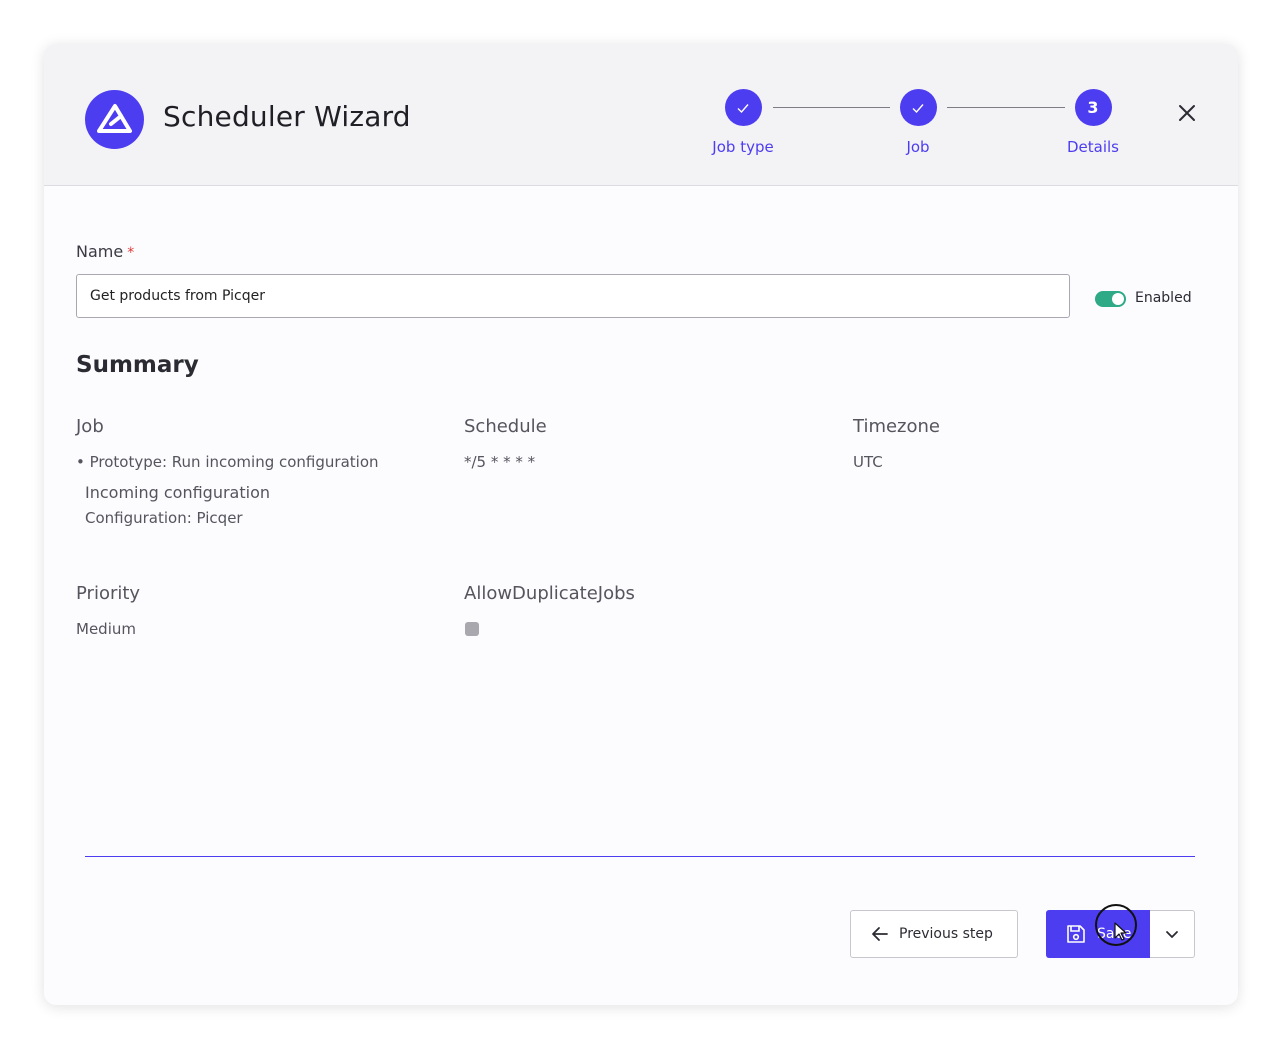  I want to click on toggle-knob, so click(1118, 299).